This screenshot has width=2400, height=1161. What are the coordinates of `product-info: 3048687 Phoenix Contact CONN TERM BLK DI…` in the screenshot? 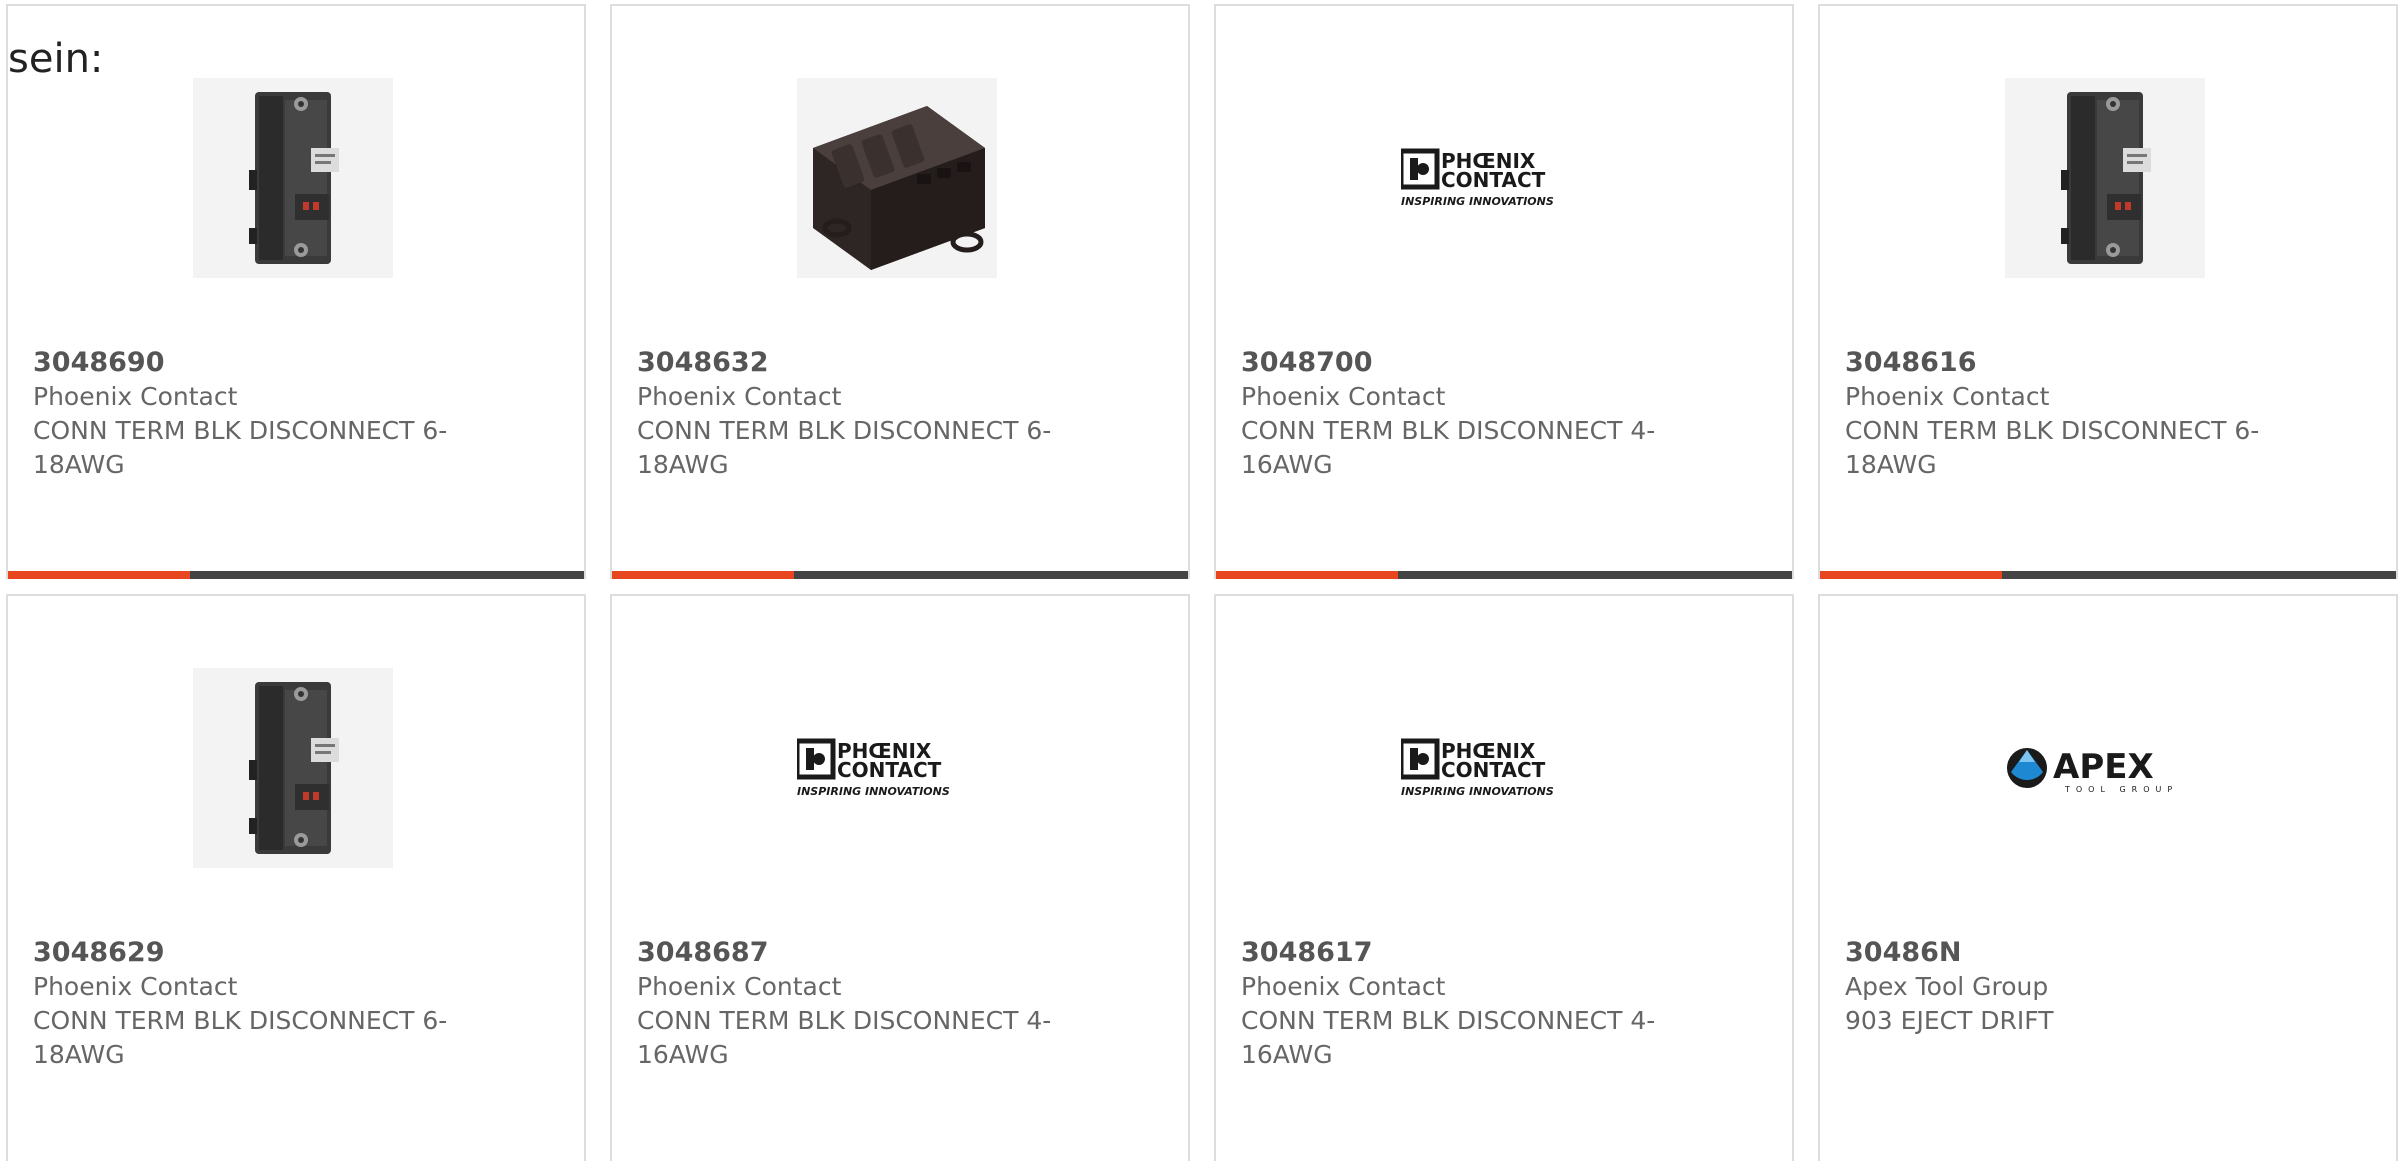 It's located at (867, 1004).